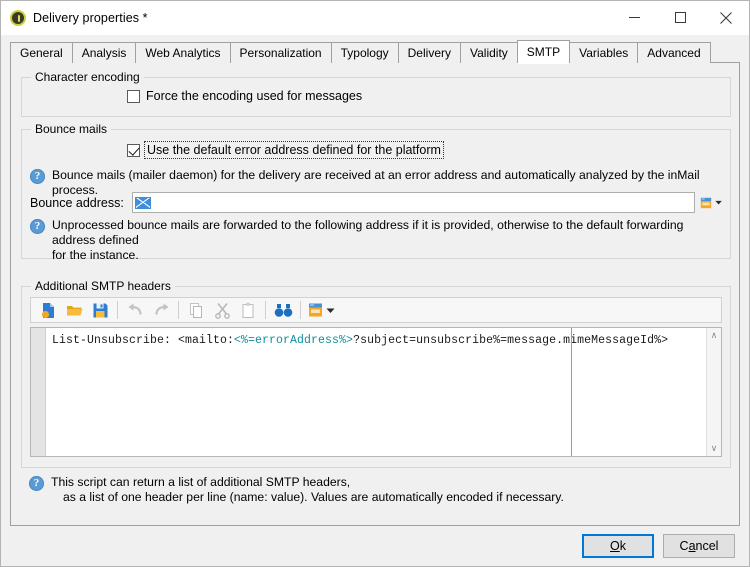  I want to click on undo-icon, so click(135, 309).